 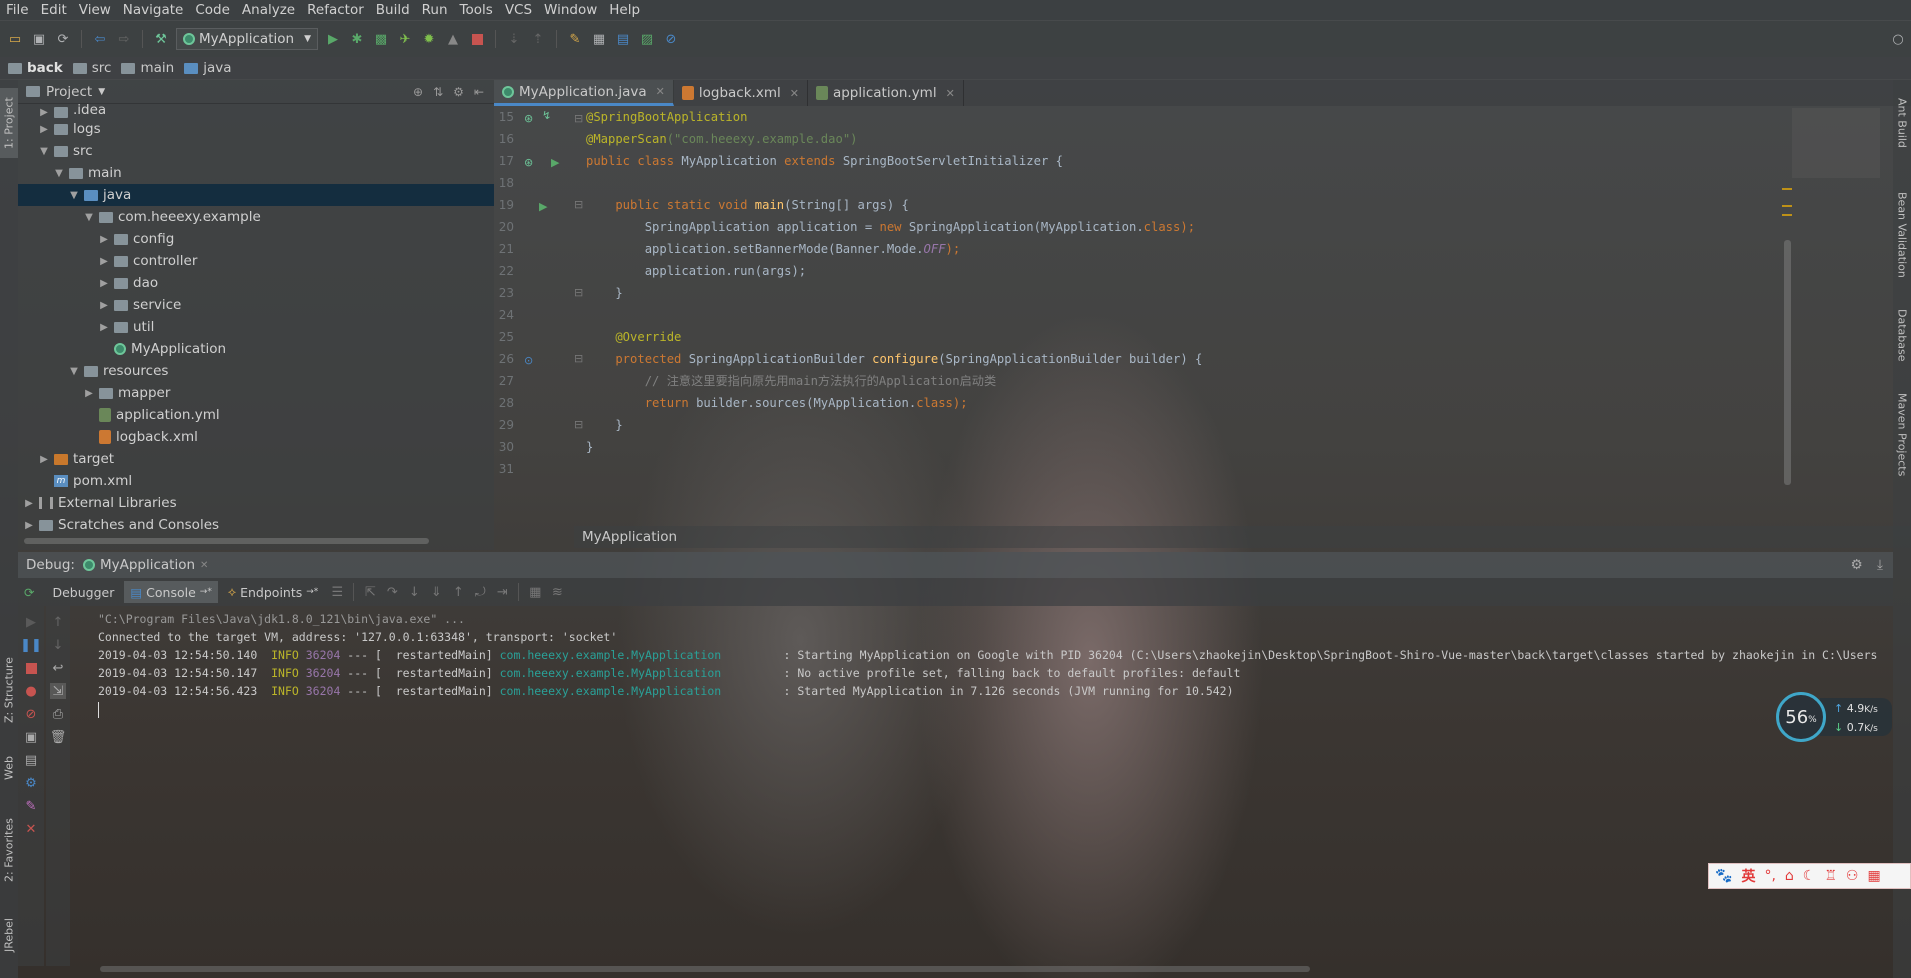 I want to click on no-entry-icon: ⊘, so click(x=671, y=39).